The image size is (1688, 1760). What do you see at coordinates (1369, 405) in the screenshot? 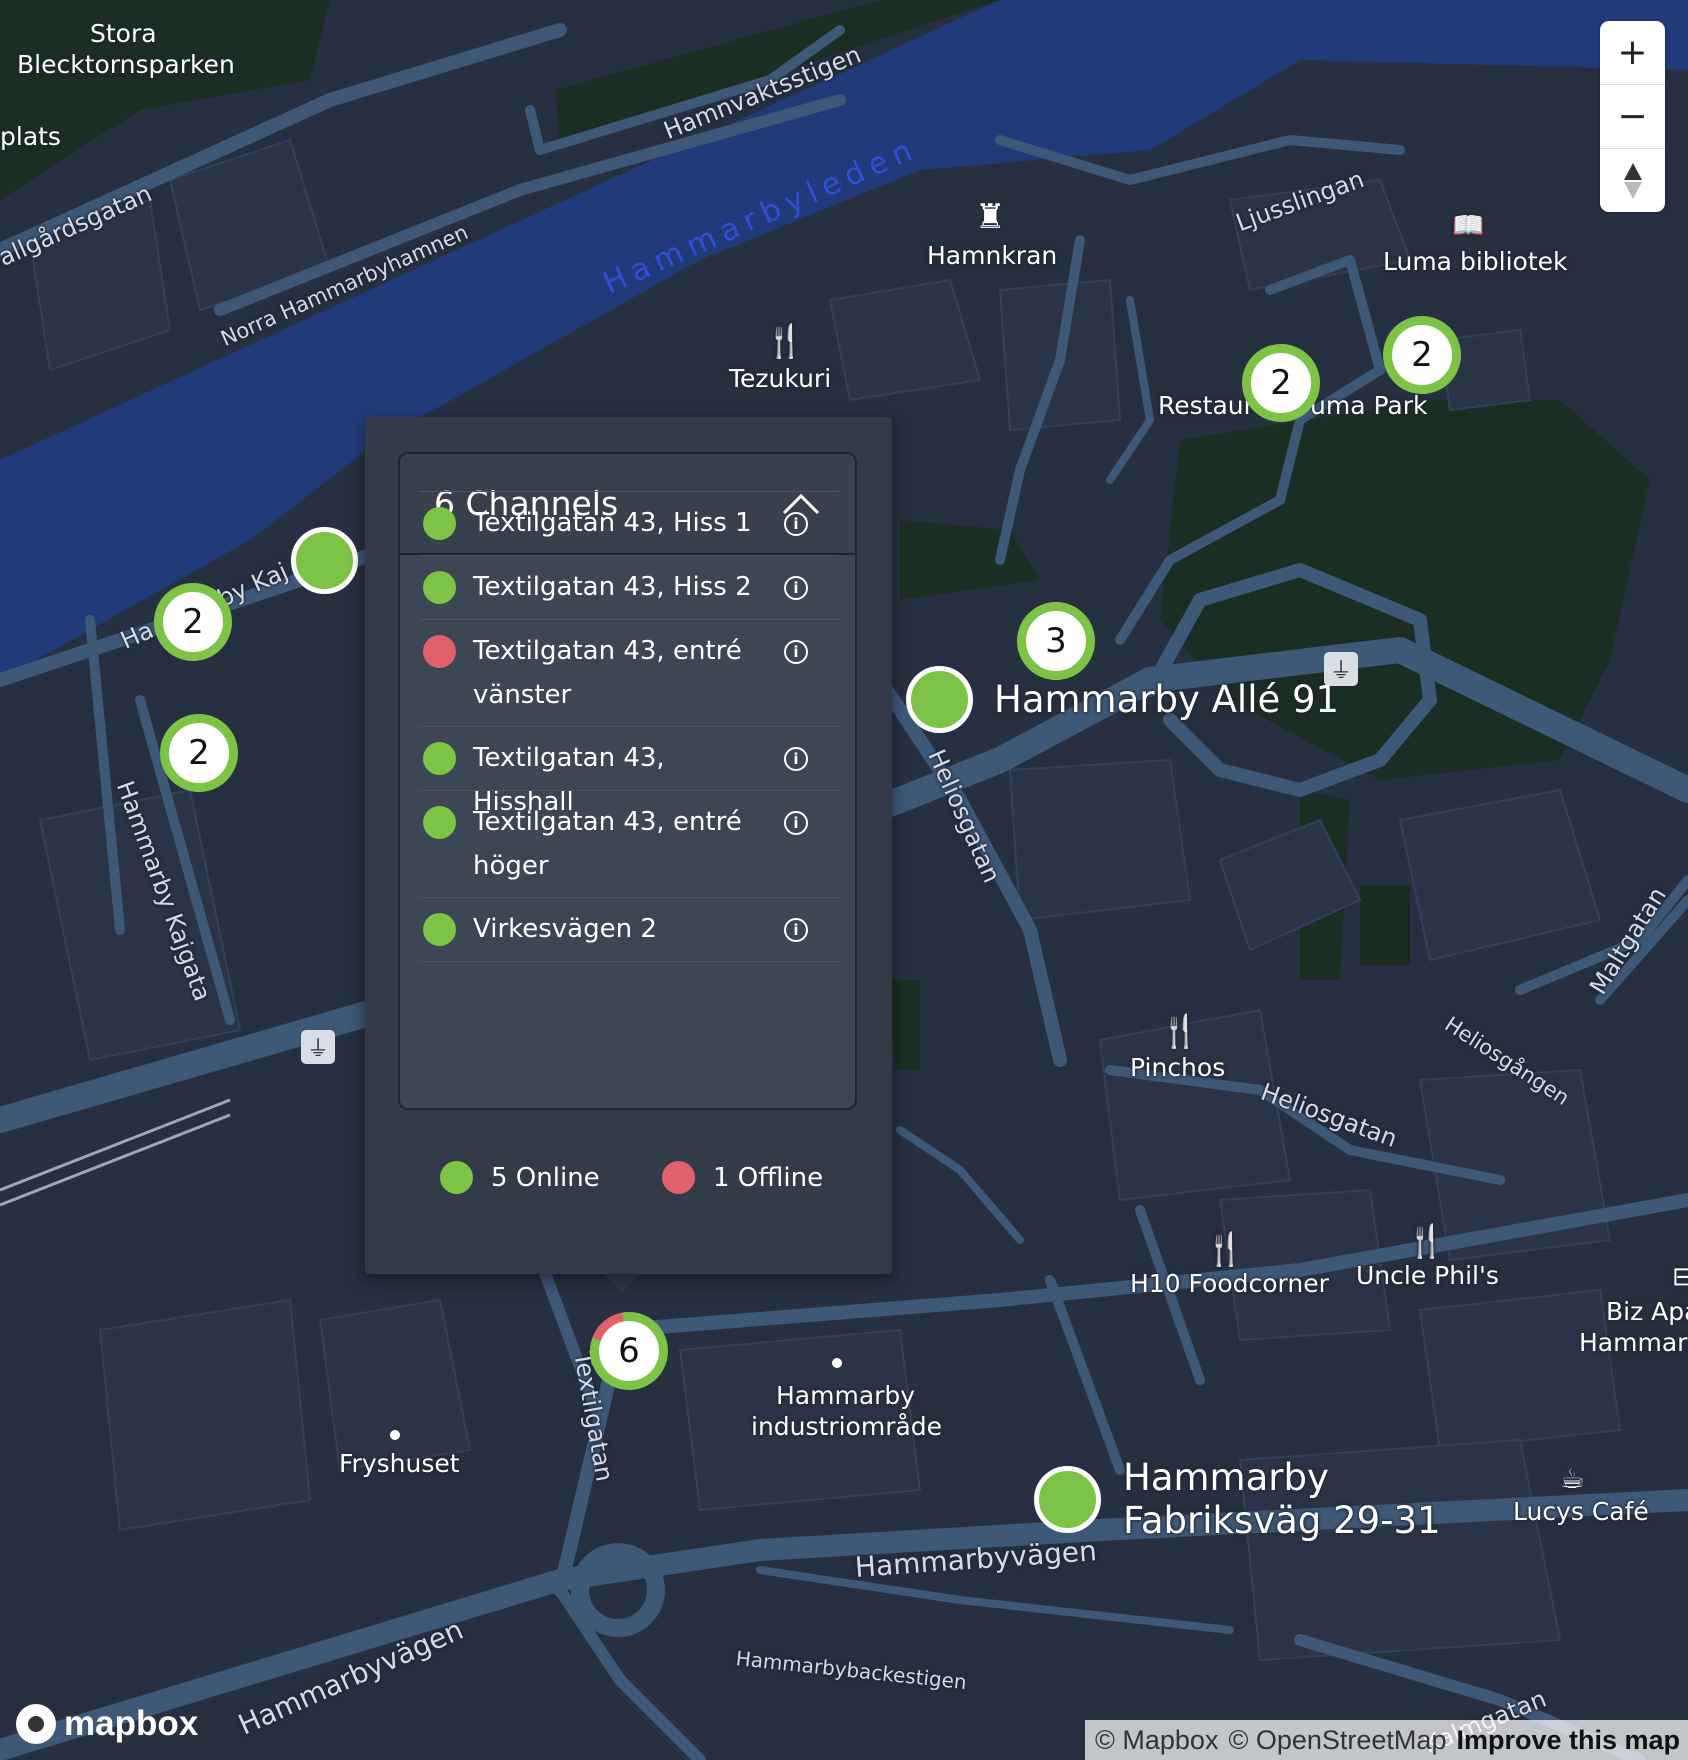
I see `place-label: uma Park` at bounding box center [1369, 405].